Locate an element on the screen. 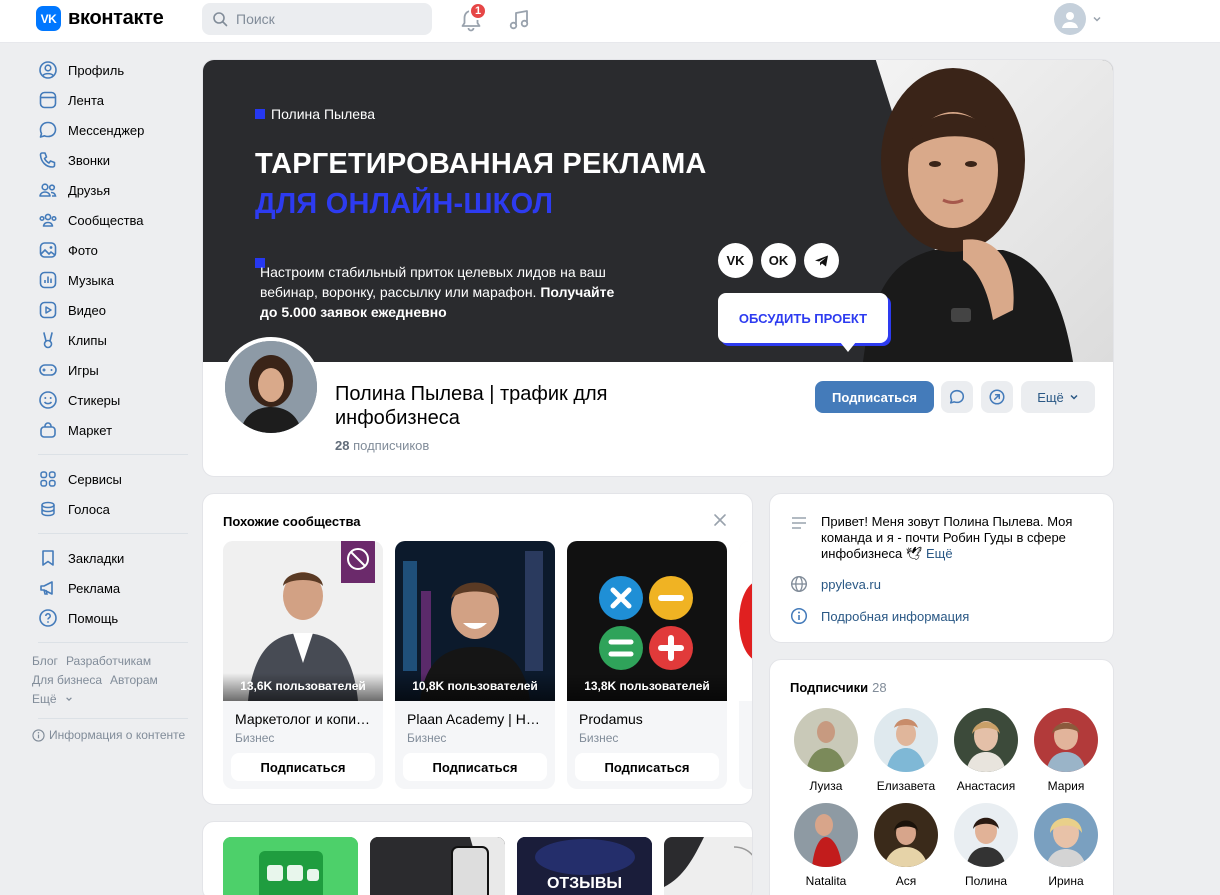 The height and width of the screenshot is (895, 1220). sidebar-item-ads: Реклама is located at coordinates (112, 588).